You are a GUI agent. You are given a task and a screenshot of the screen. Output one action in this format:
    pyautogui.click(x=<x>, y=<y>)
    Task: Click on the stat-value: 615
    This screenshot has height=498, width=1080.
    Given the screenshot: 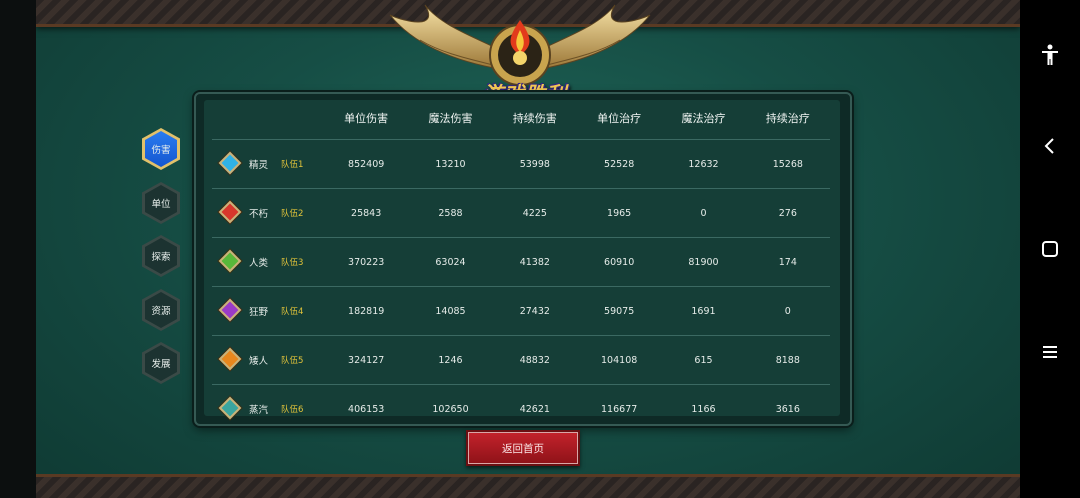 What is the action you would take?
    pyautogui.click(x=703, y=360)
    